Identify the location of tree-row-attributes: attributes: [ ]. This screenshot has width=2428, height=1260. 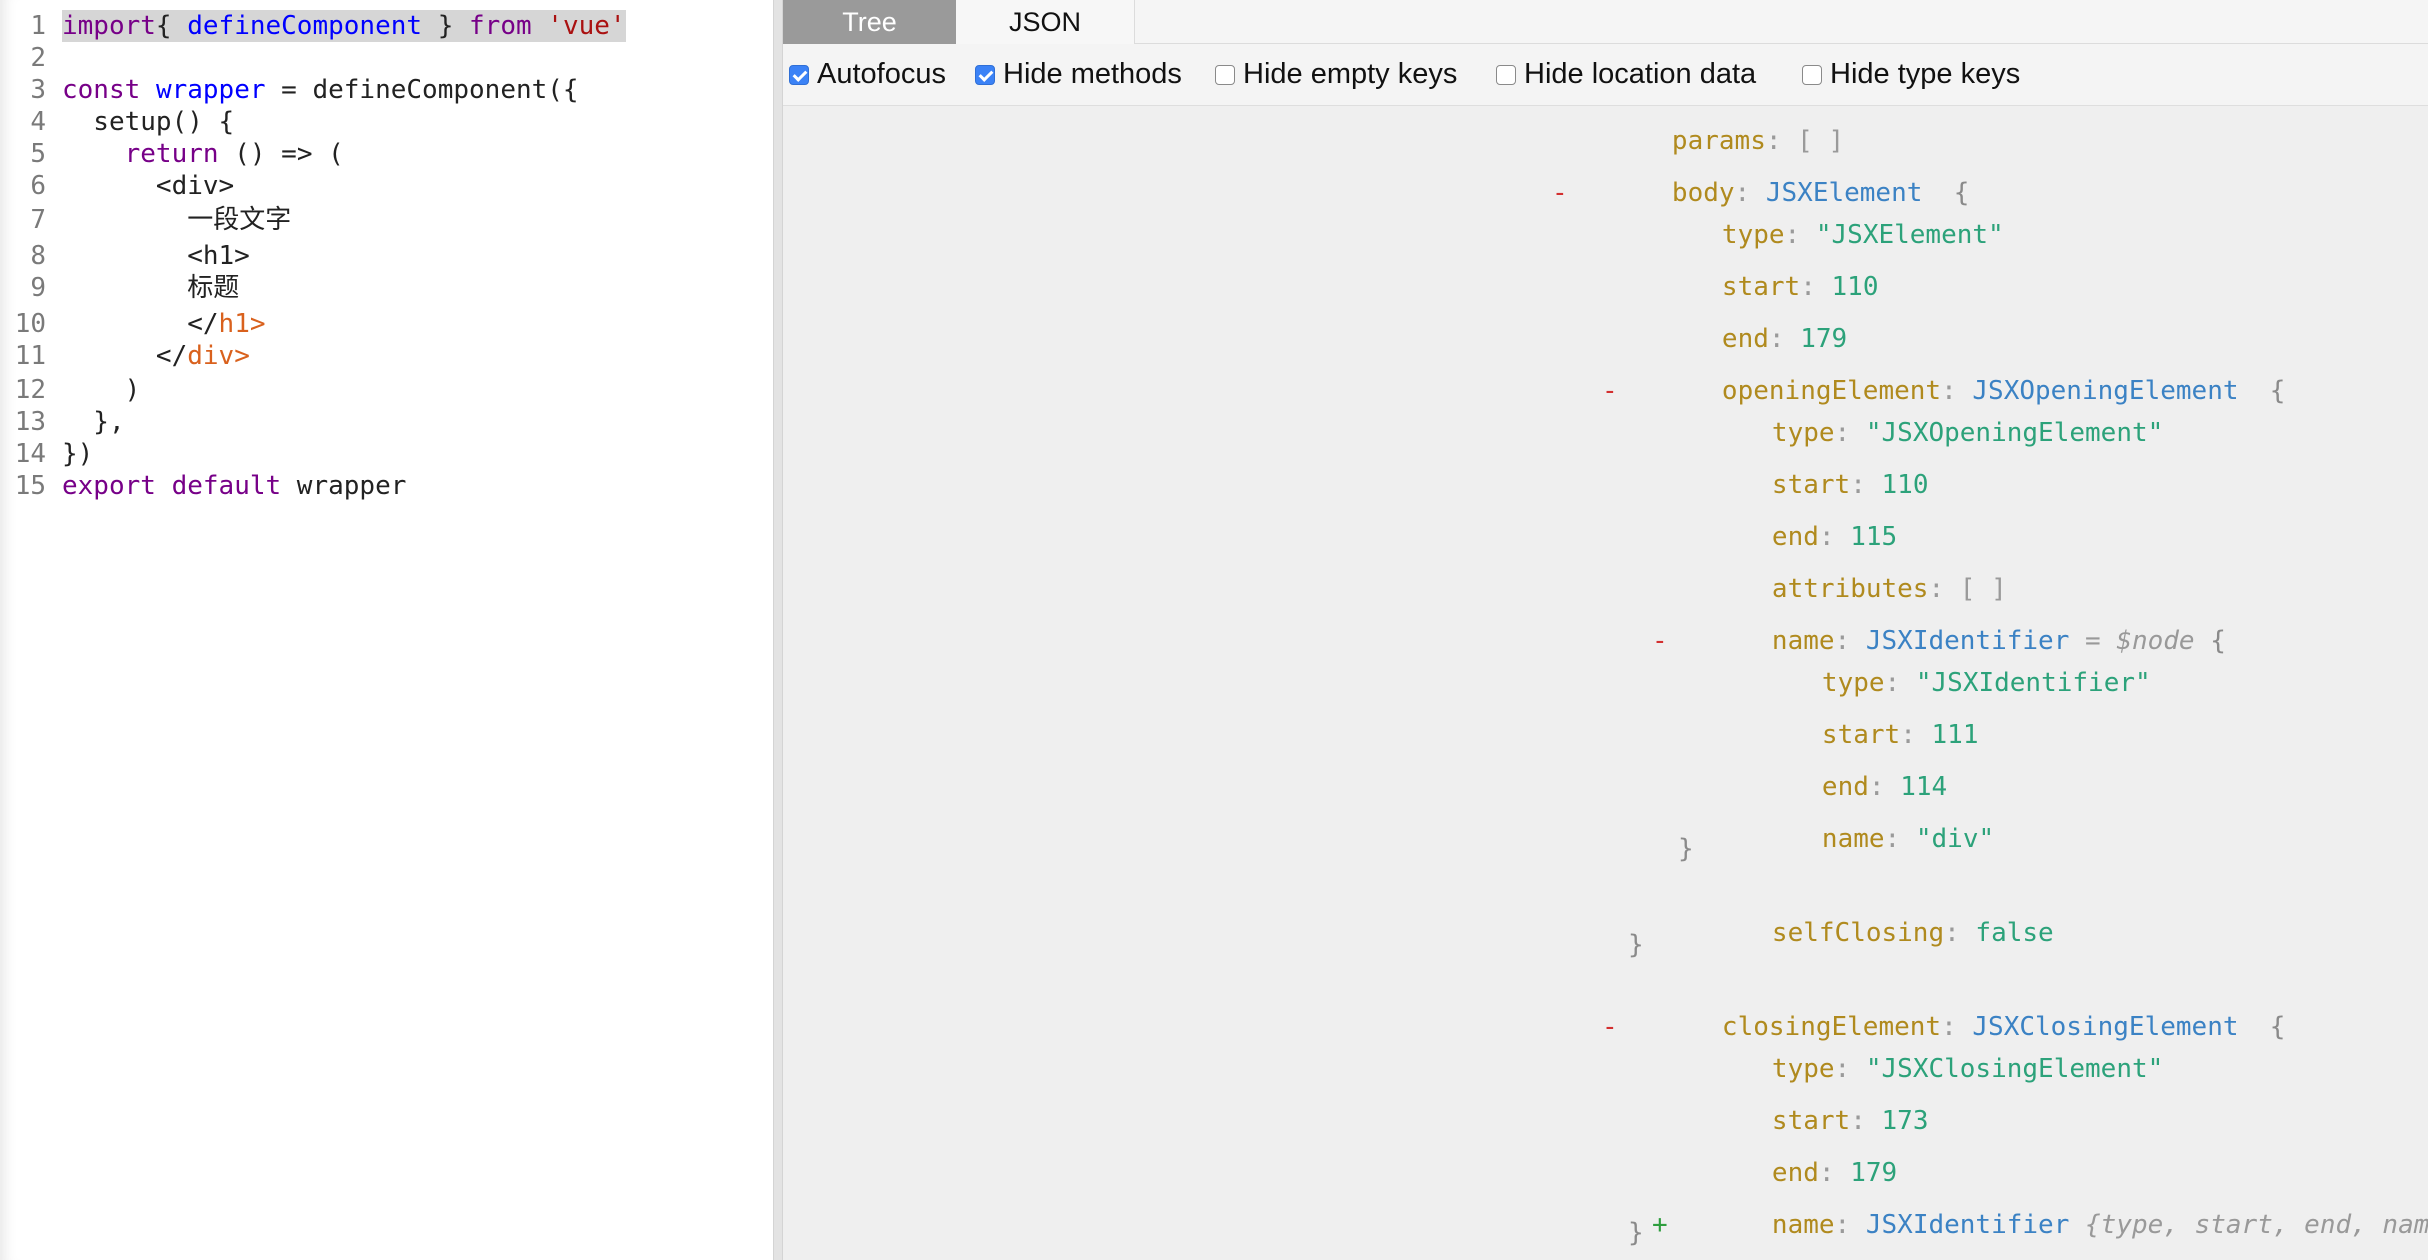
(1889, 589).